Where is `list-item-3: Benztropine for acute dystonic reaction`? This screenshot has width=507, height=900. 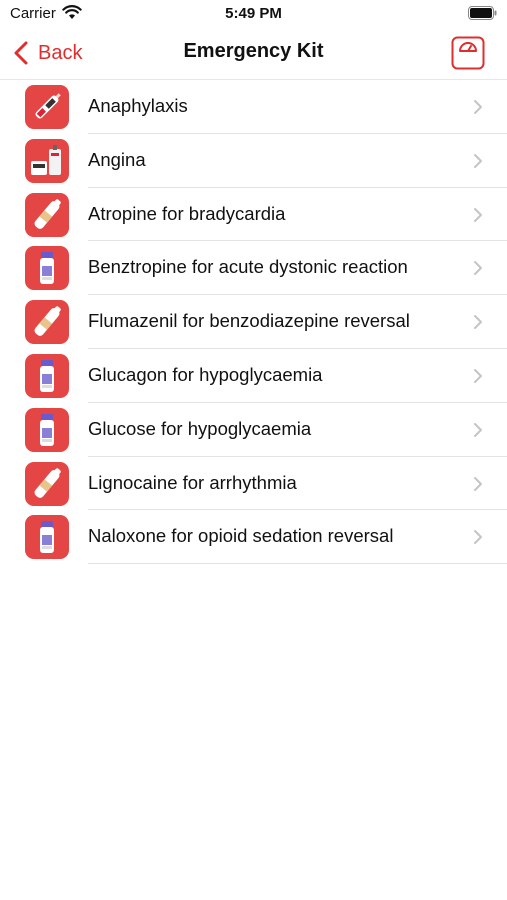
list-item-3: Benztropine for acute dystonic reaction is located at coordinates (253, 268).